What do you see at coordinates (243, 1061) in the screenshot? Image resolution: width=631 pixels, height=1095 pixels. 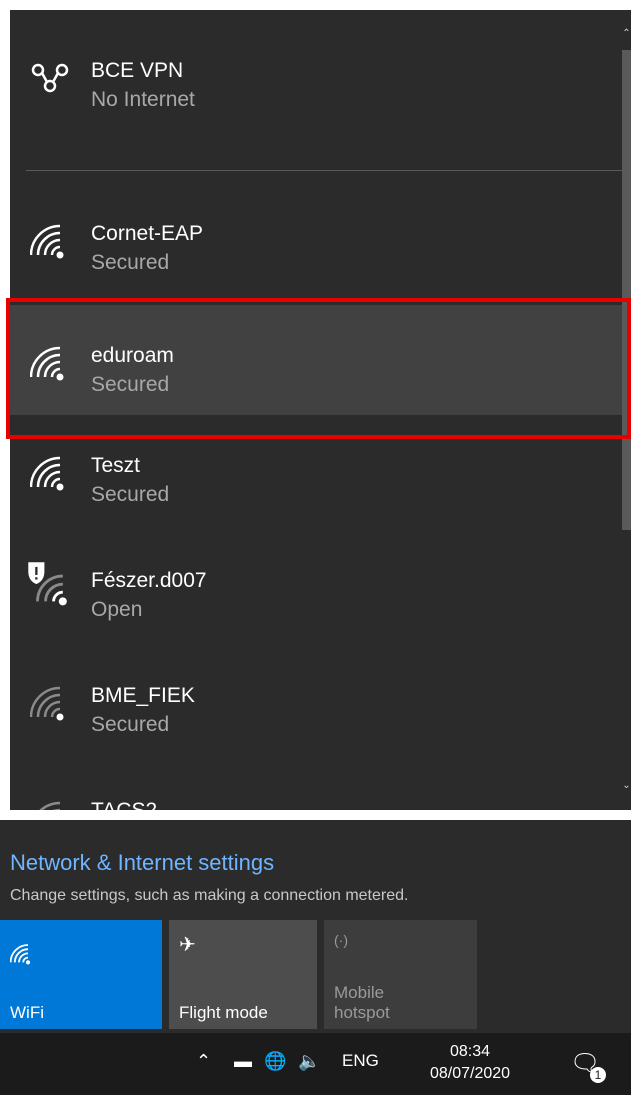 I see `battery-icon: ▬` at bounding box center [243, 1061].